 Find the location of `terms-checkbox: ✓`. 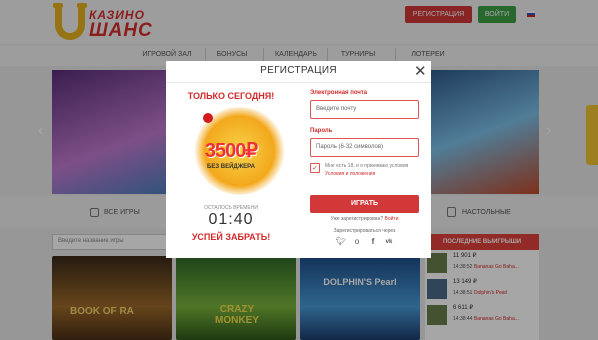

terms-checkbox: ✓ is located at coordinates (315, 168).